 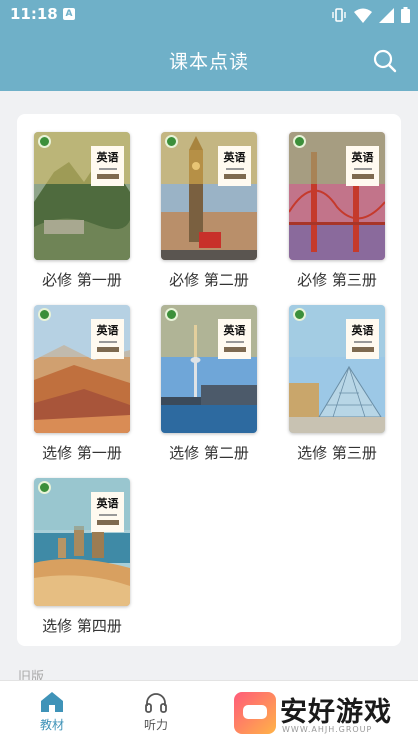 What do you see at coordinates (386, 15) in the screenshot?
I see `signal-icon` at bounding box center [386, 15].